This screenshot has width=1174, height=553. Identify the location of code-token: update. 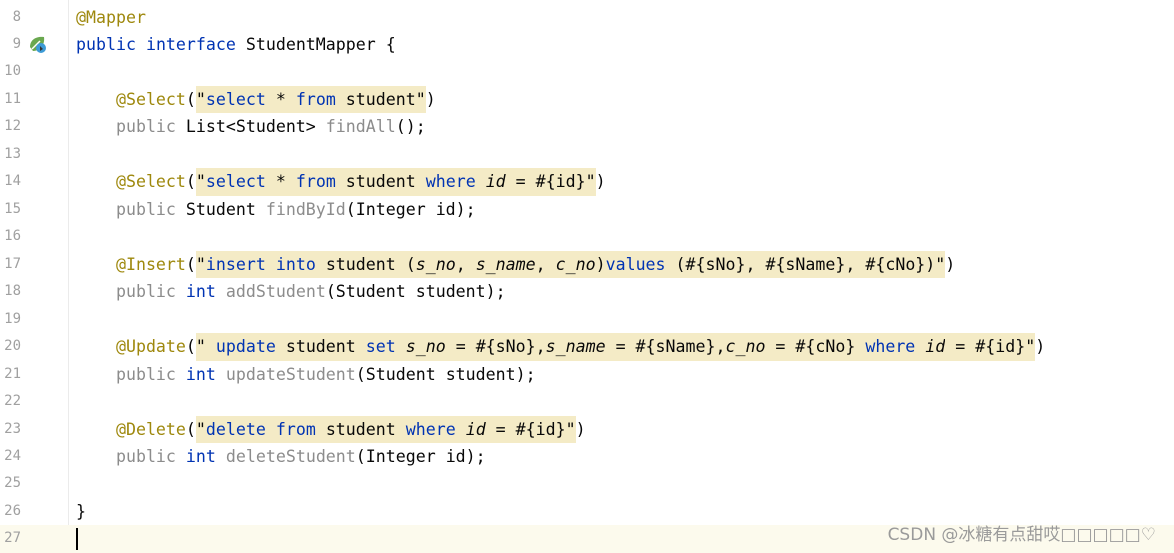
(245, 347).